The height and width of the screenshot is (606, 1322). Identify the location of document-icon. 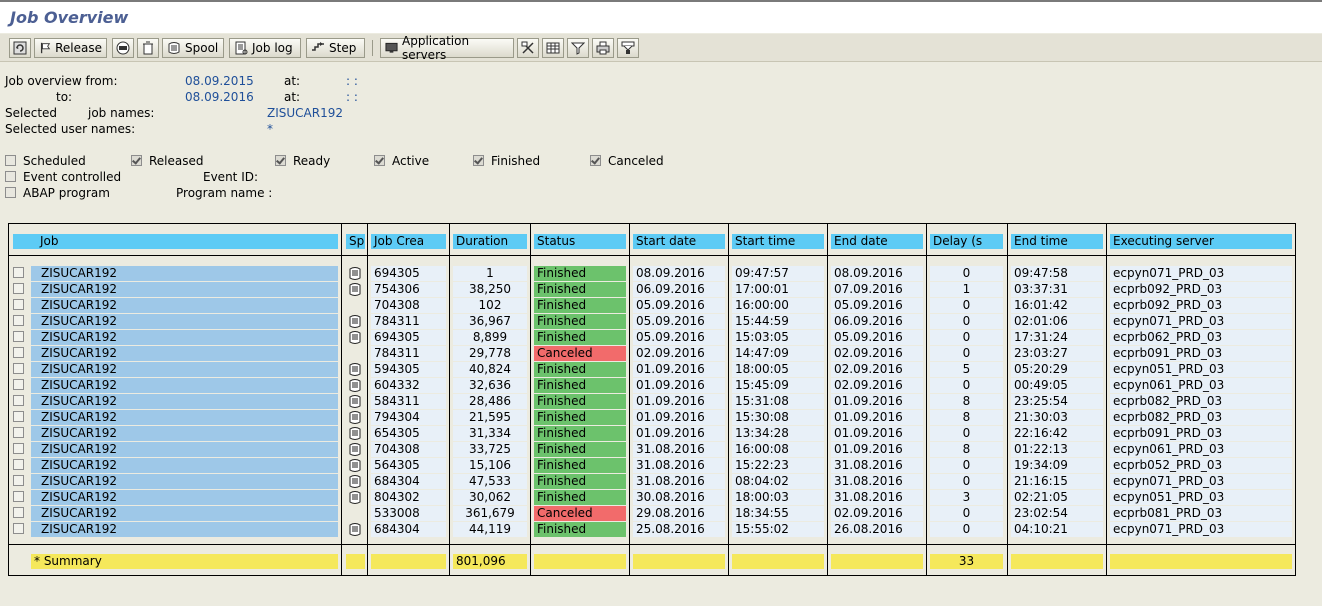
(241, 48).